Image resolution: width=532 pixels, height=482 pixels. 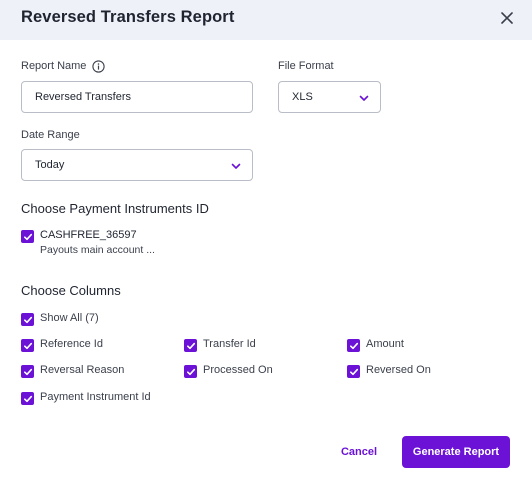 What do you see at coordinates (266, 20) in the screenshot?
I see `dialog-header: Reversed Transfers Report` at bounding box center [266, 20].